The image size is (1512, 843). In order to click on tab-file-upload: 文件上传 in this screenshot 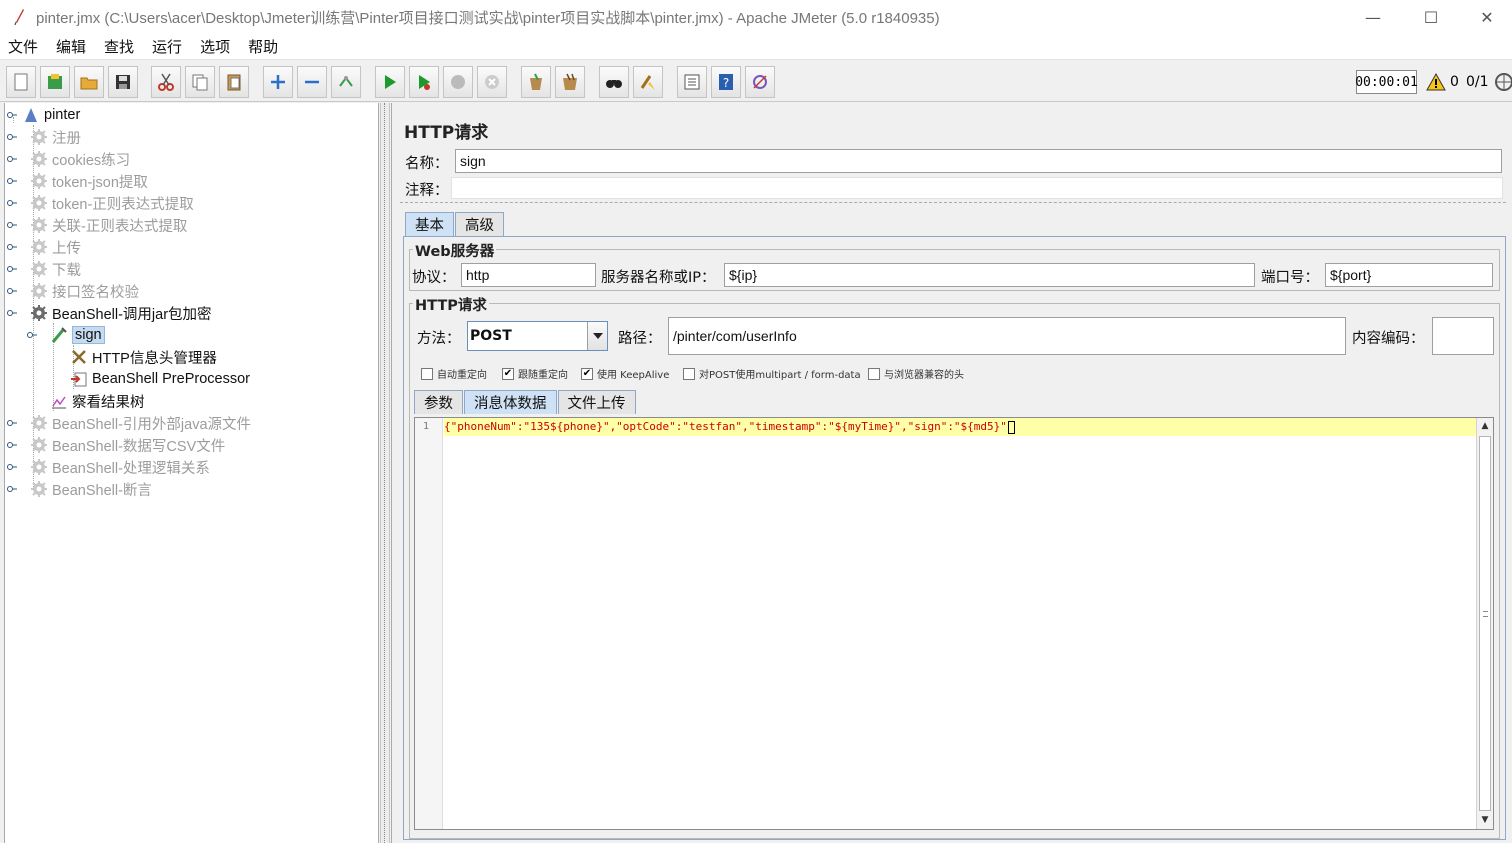, I will do `click(596, 402)`.